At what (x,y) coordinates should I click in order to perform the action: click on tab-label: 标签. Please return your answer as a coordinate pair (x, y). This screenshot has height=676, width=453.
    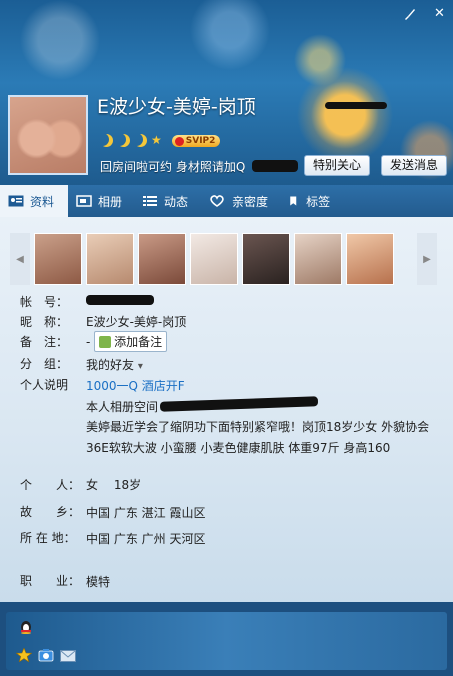
    Looking at the image, I should click on (318, 201).